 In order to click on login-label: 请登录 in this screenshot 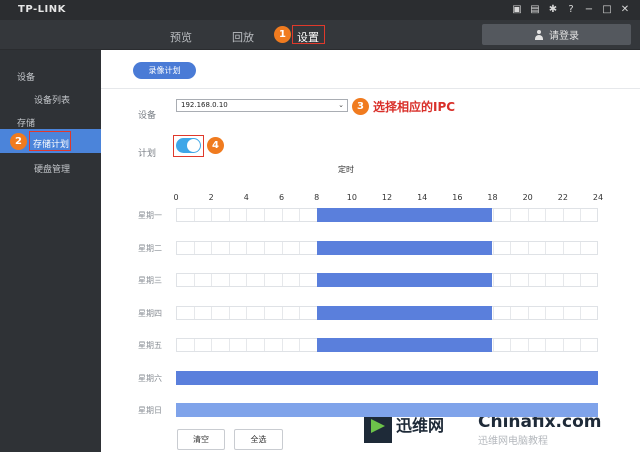, I will do `click(564, 36)`.